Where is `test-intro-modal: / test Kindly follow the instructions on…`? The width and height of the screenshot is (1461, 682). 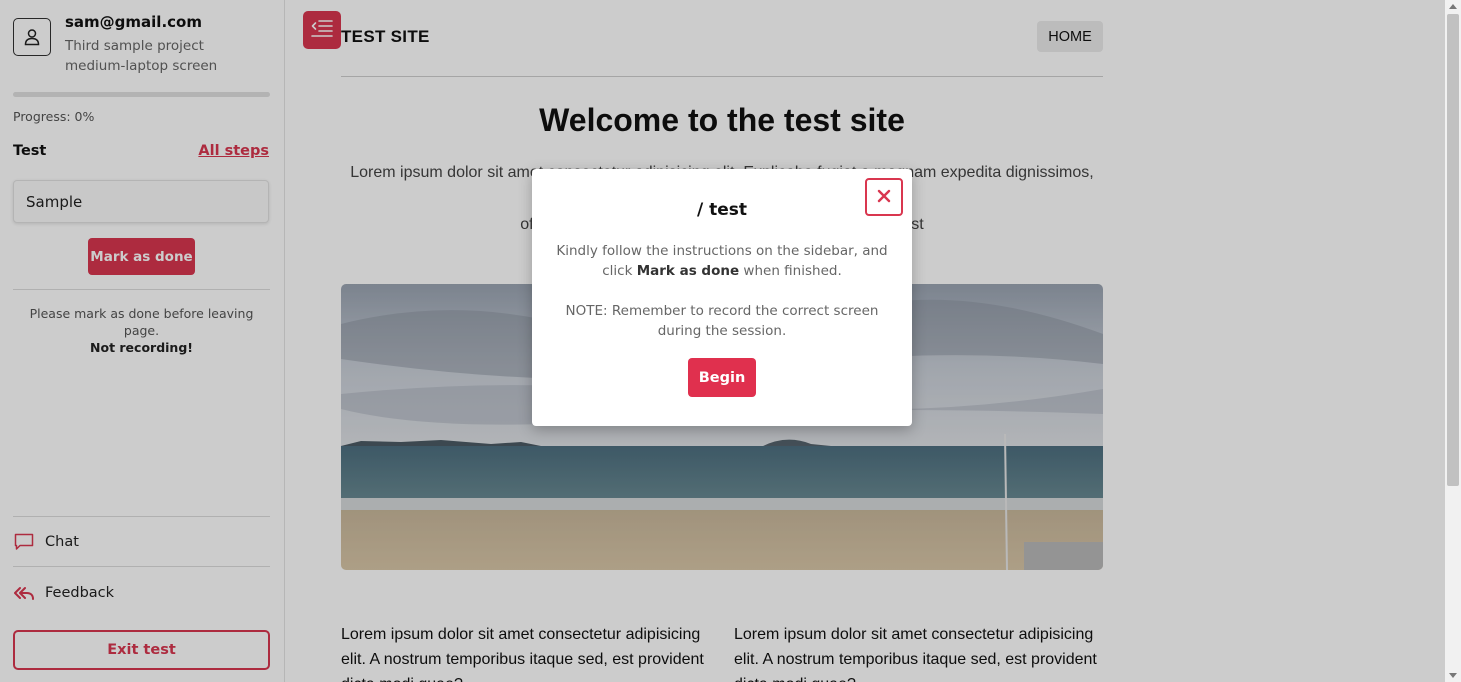 test-intro-modal: / test Kindly follow the instructions on… is located at coordinates (722, 297).